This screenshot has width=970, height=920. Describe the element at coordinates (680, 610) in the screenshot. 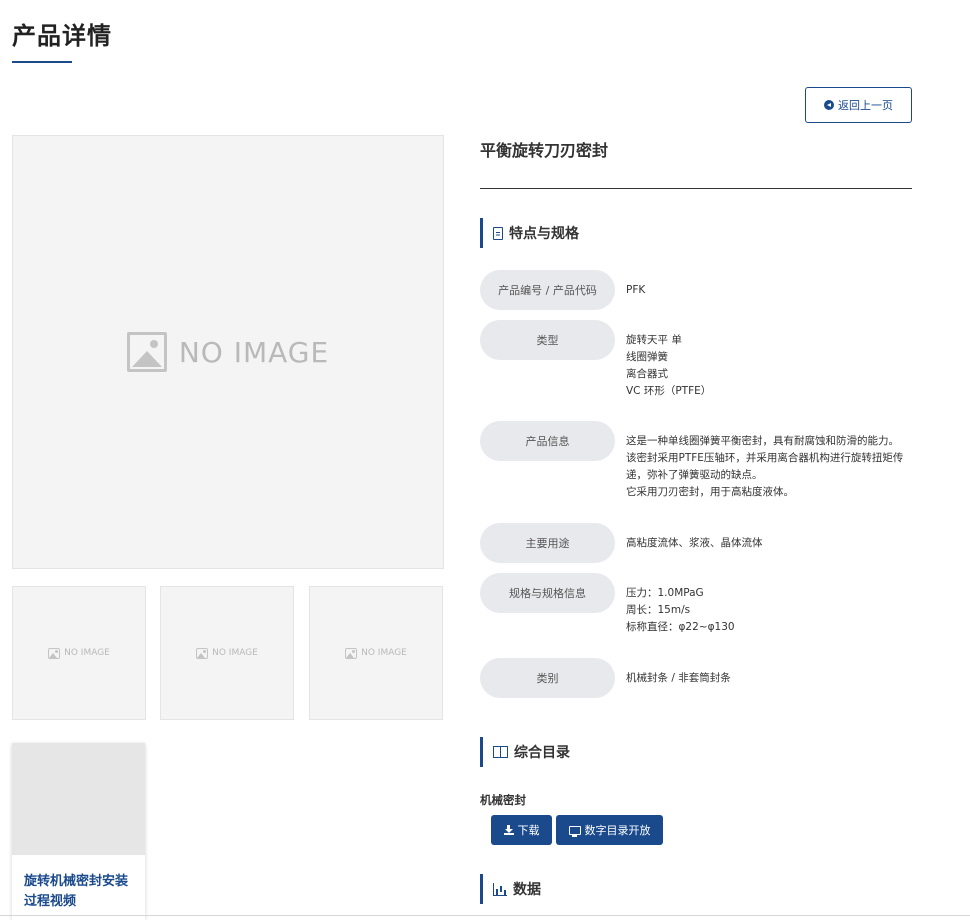

I see `spec-value: 压力：1.0MPaG 周长：15m/s 标称直径：φ22~φ130` at that location.